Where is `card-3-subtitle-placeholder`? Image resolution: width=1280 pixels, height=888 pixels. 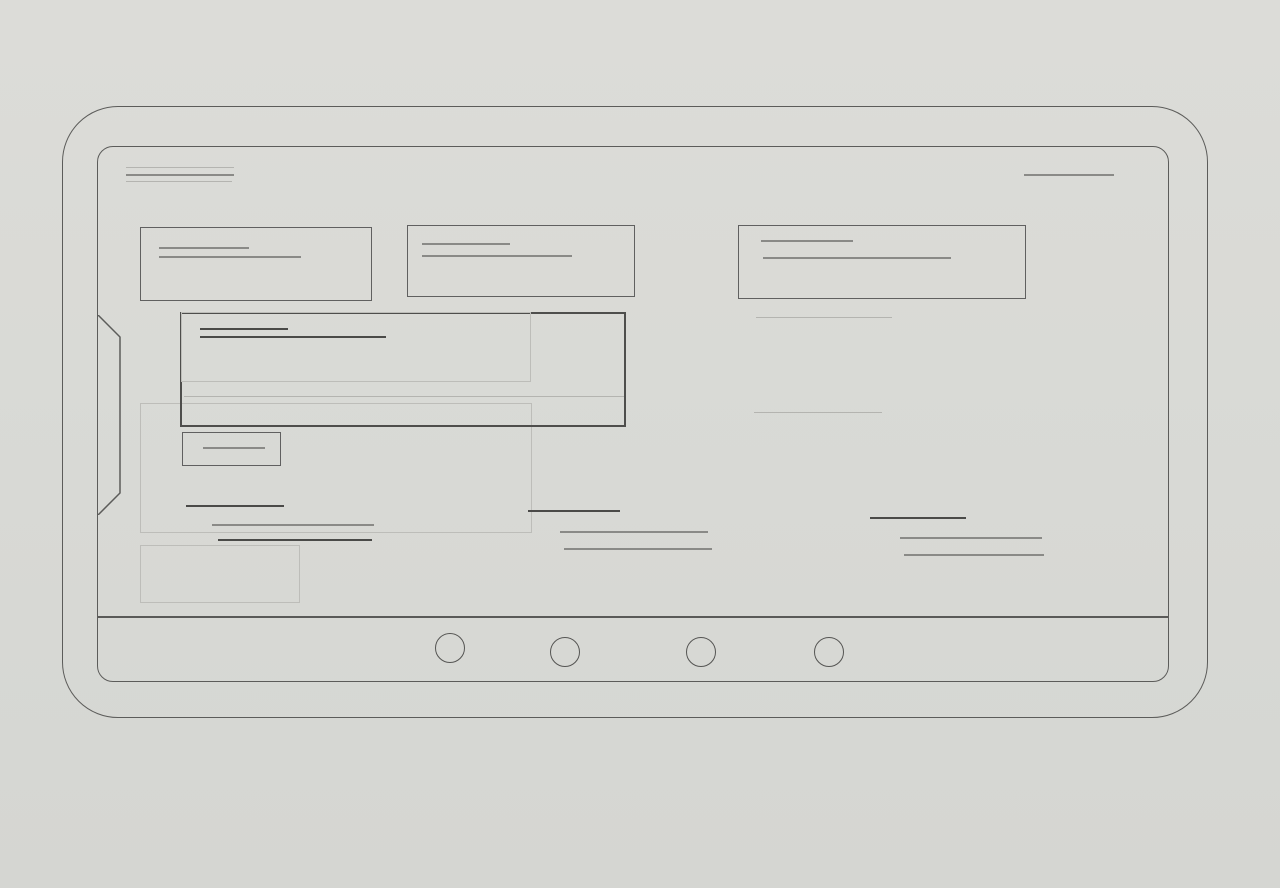
card-3-subtitle-placeholder is located at coordinates (857, 258).